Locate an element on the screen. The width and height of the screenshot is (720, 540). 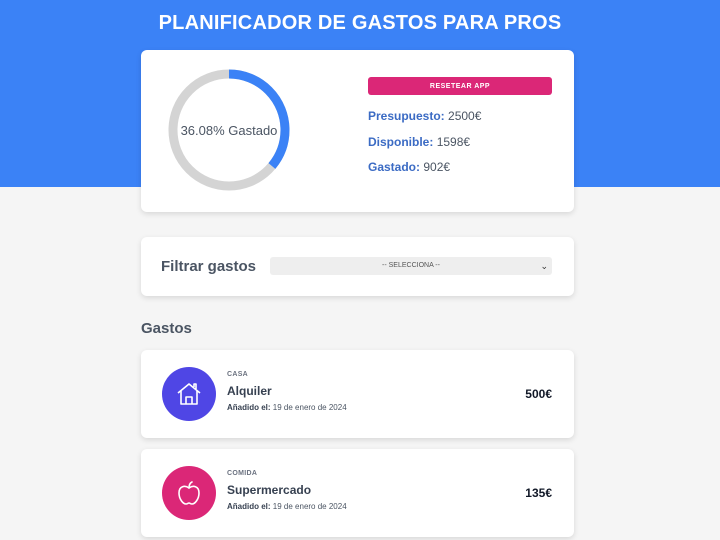
available-stat-label: Disponible: is located at coordinates (401, 142).